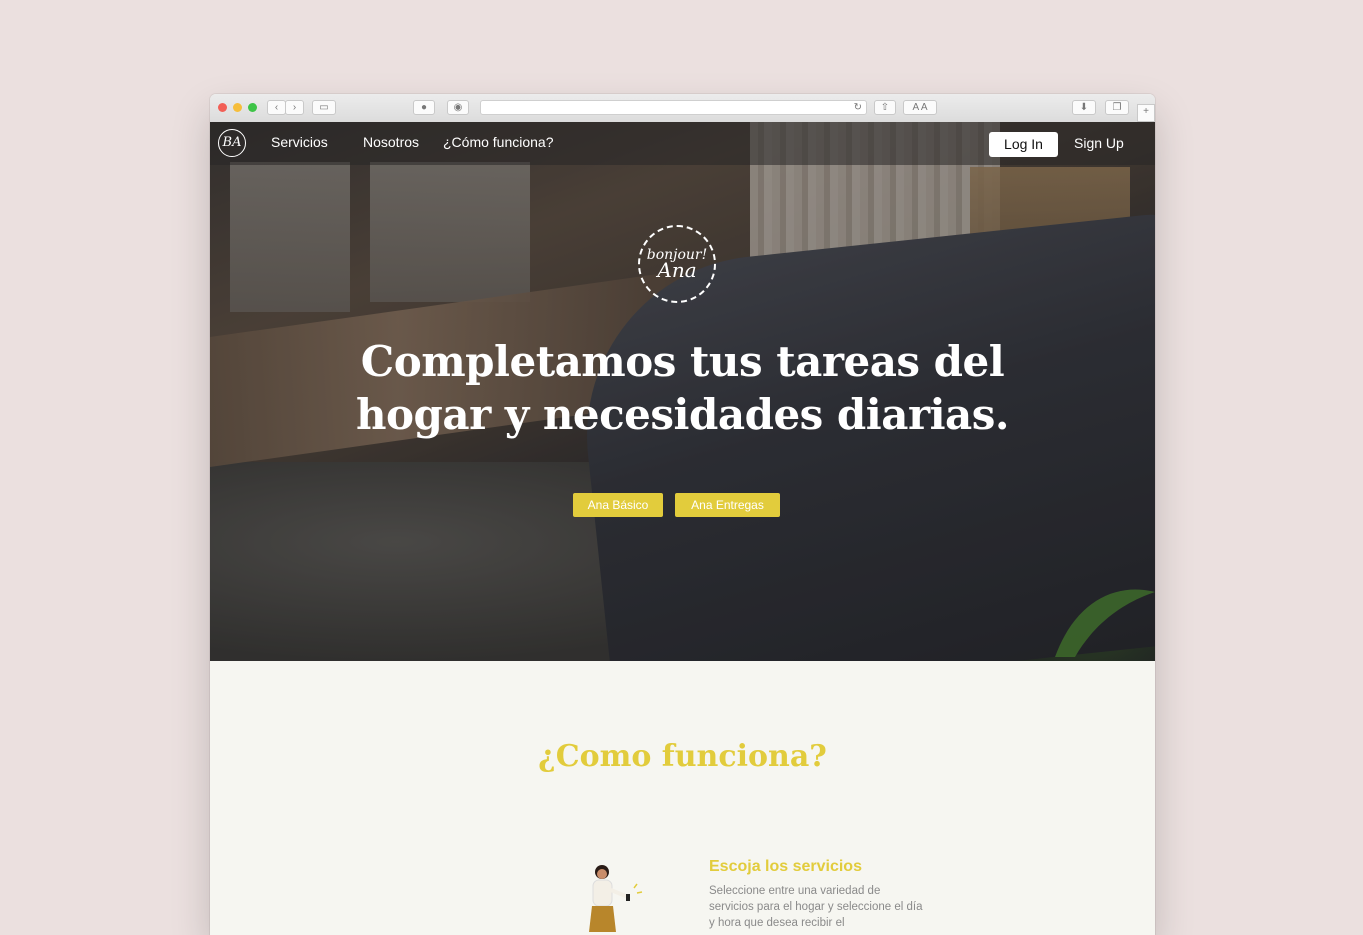 The height and width of the screenshot is (935, 1363). Describe the element at coordinates (920, 107) in the screenshot. I see `text-size-icon: A A` at that location.